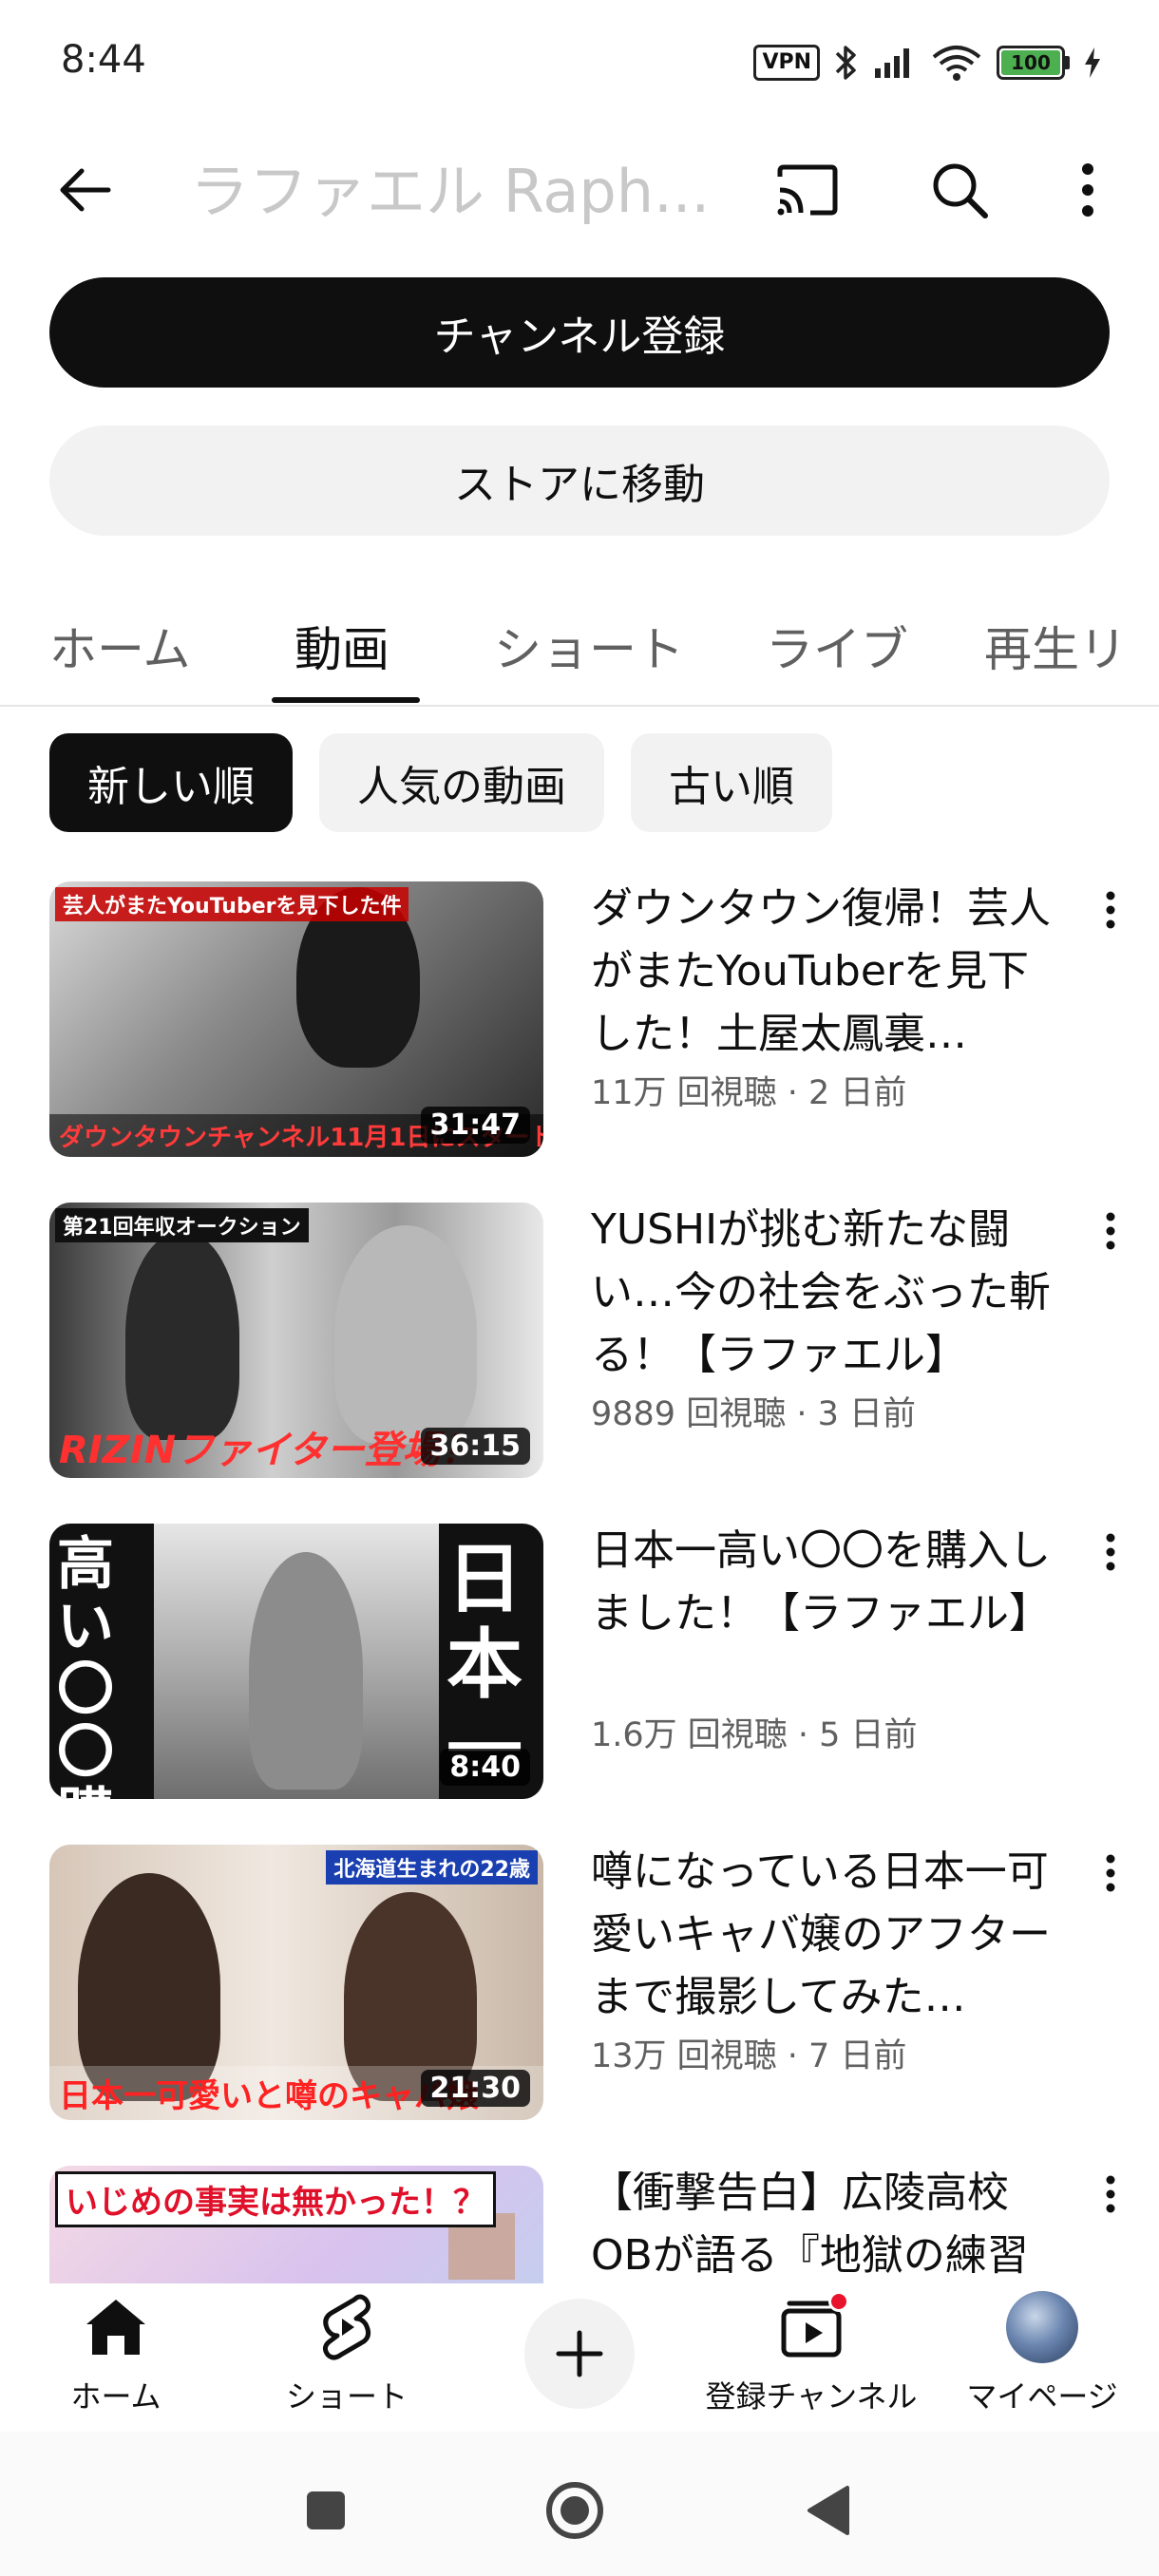 The image size is (1159, 2576). I want to click on video-title: 日本一高い〇〇を購入しました！【ラファエル】, so click(828, 1582).